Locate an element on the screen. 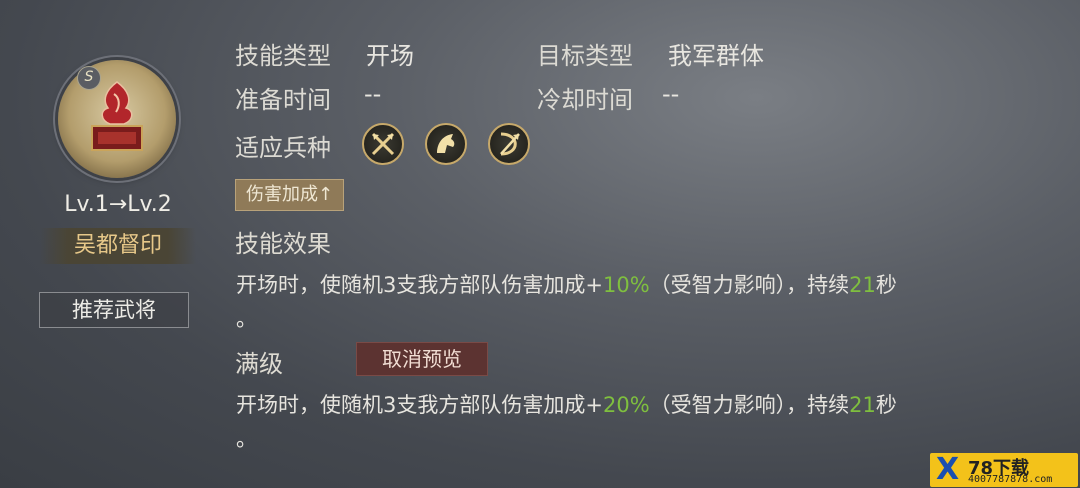 The height and width of the screenshot is (488, 1080). item-emblem is located at coordinates (117, 119).